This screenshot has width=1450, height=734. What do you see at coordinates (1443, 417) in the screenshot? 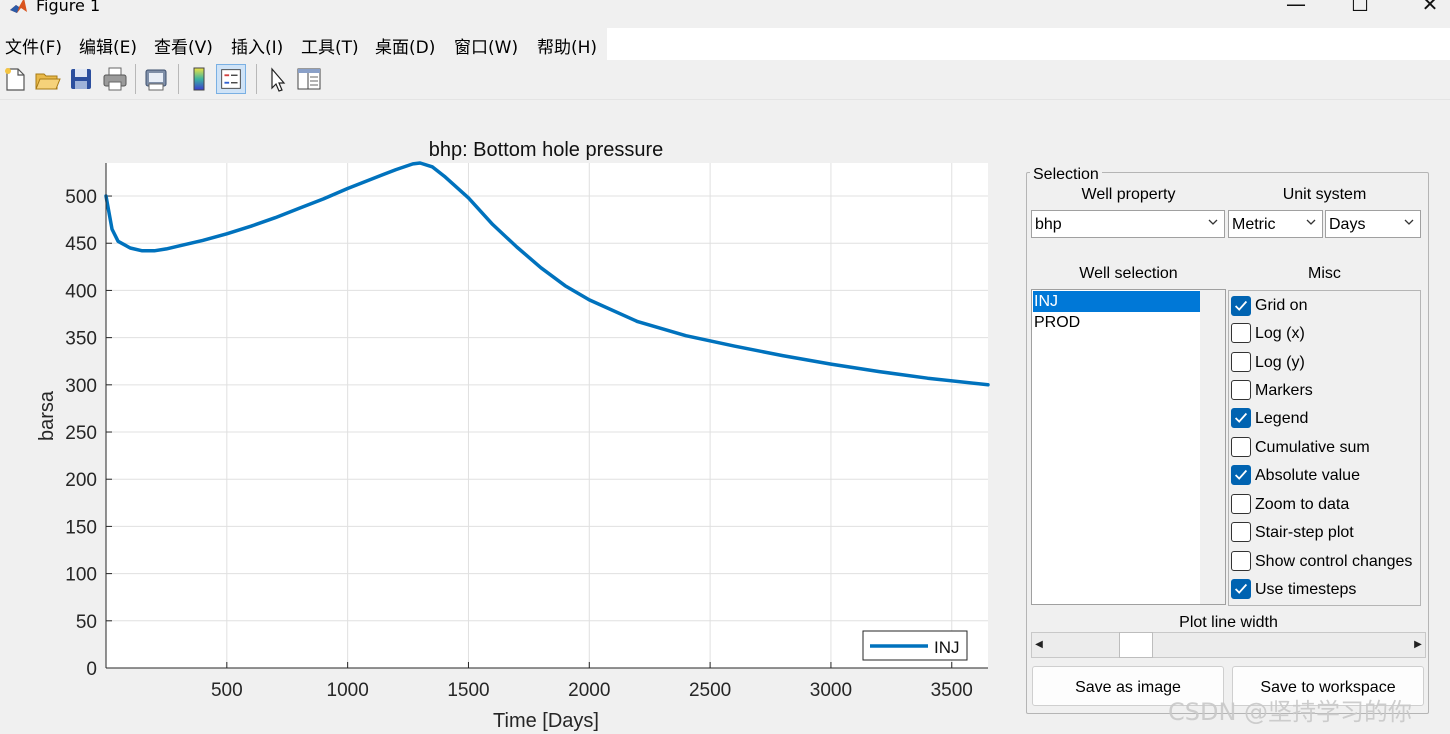
I see `window-right-edge` at bounding box center [1443, 417].